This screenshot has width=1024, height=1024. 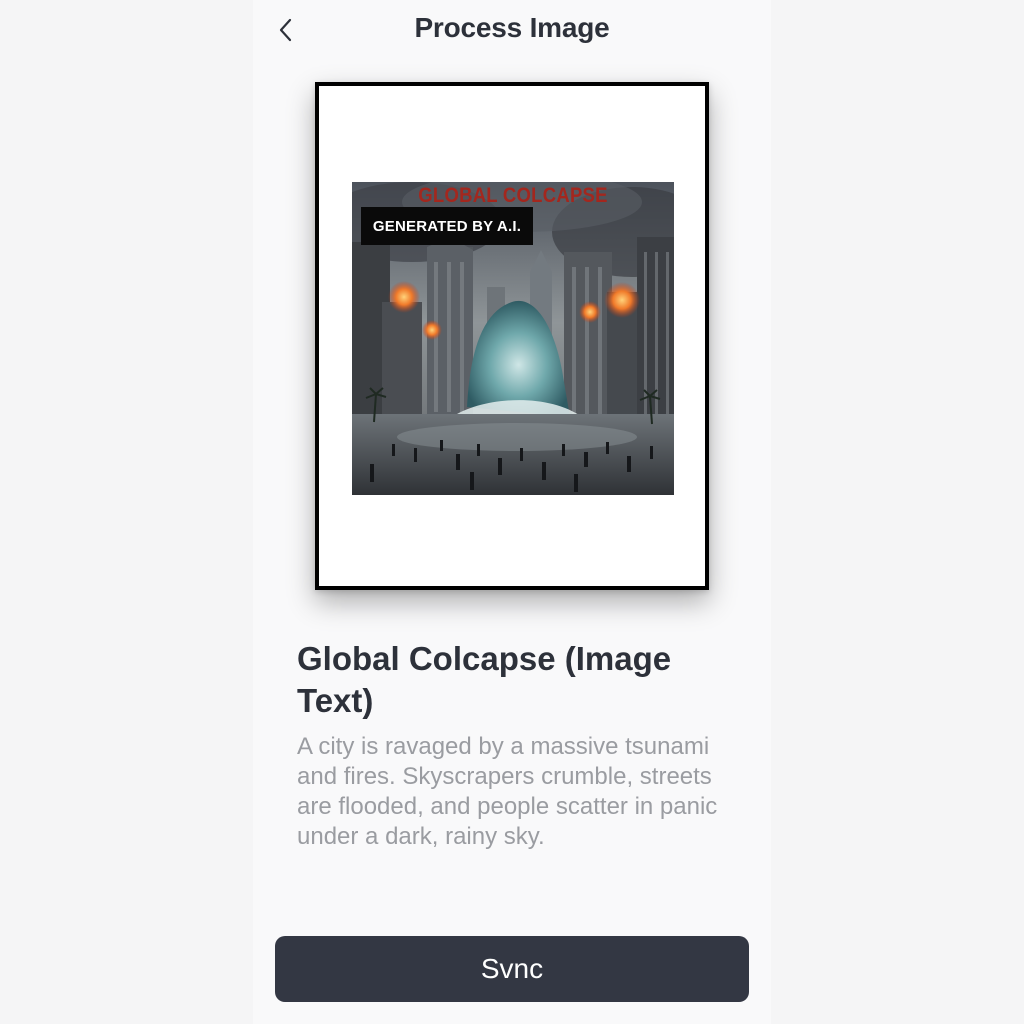 What do you see at coordinates (447, 226) in the screenshot?
I see `ai-generated-badge: GENERATED BY A.I.` at bounding box center [447, 226].